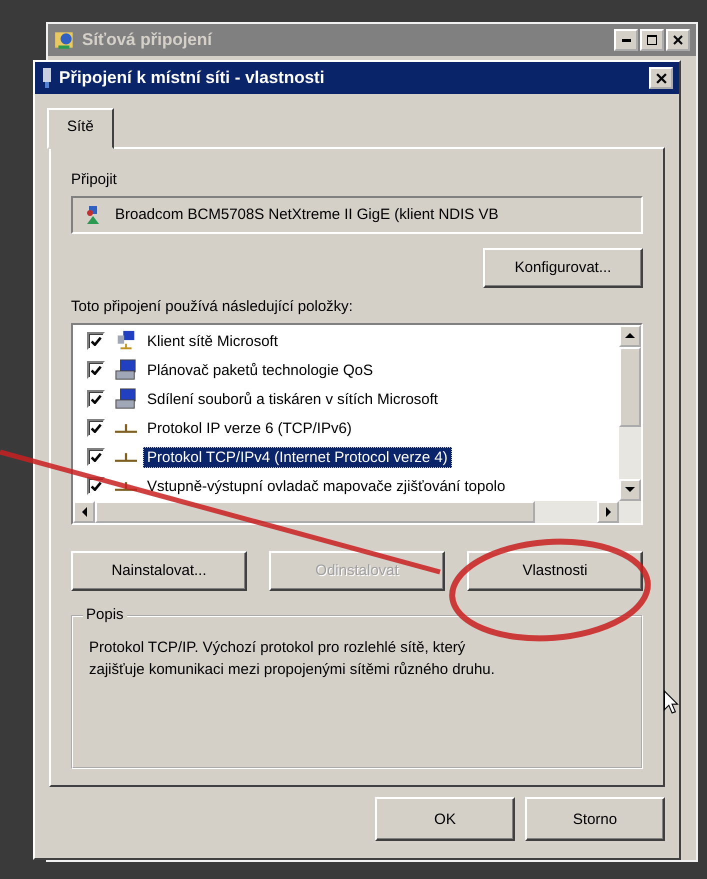 This screenshot has width=707, height=879. Describe the element at coordinates (212, 306) in the screenshot. I see `items-label: Toto připojení používá následující položky:` at that location.